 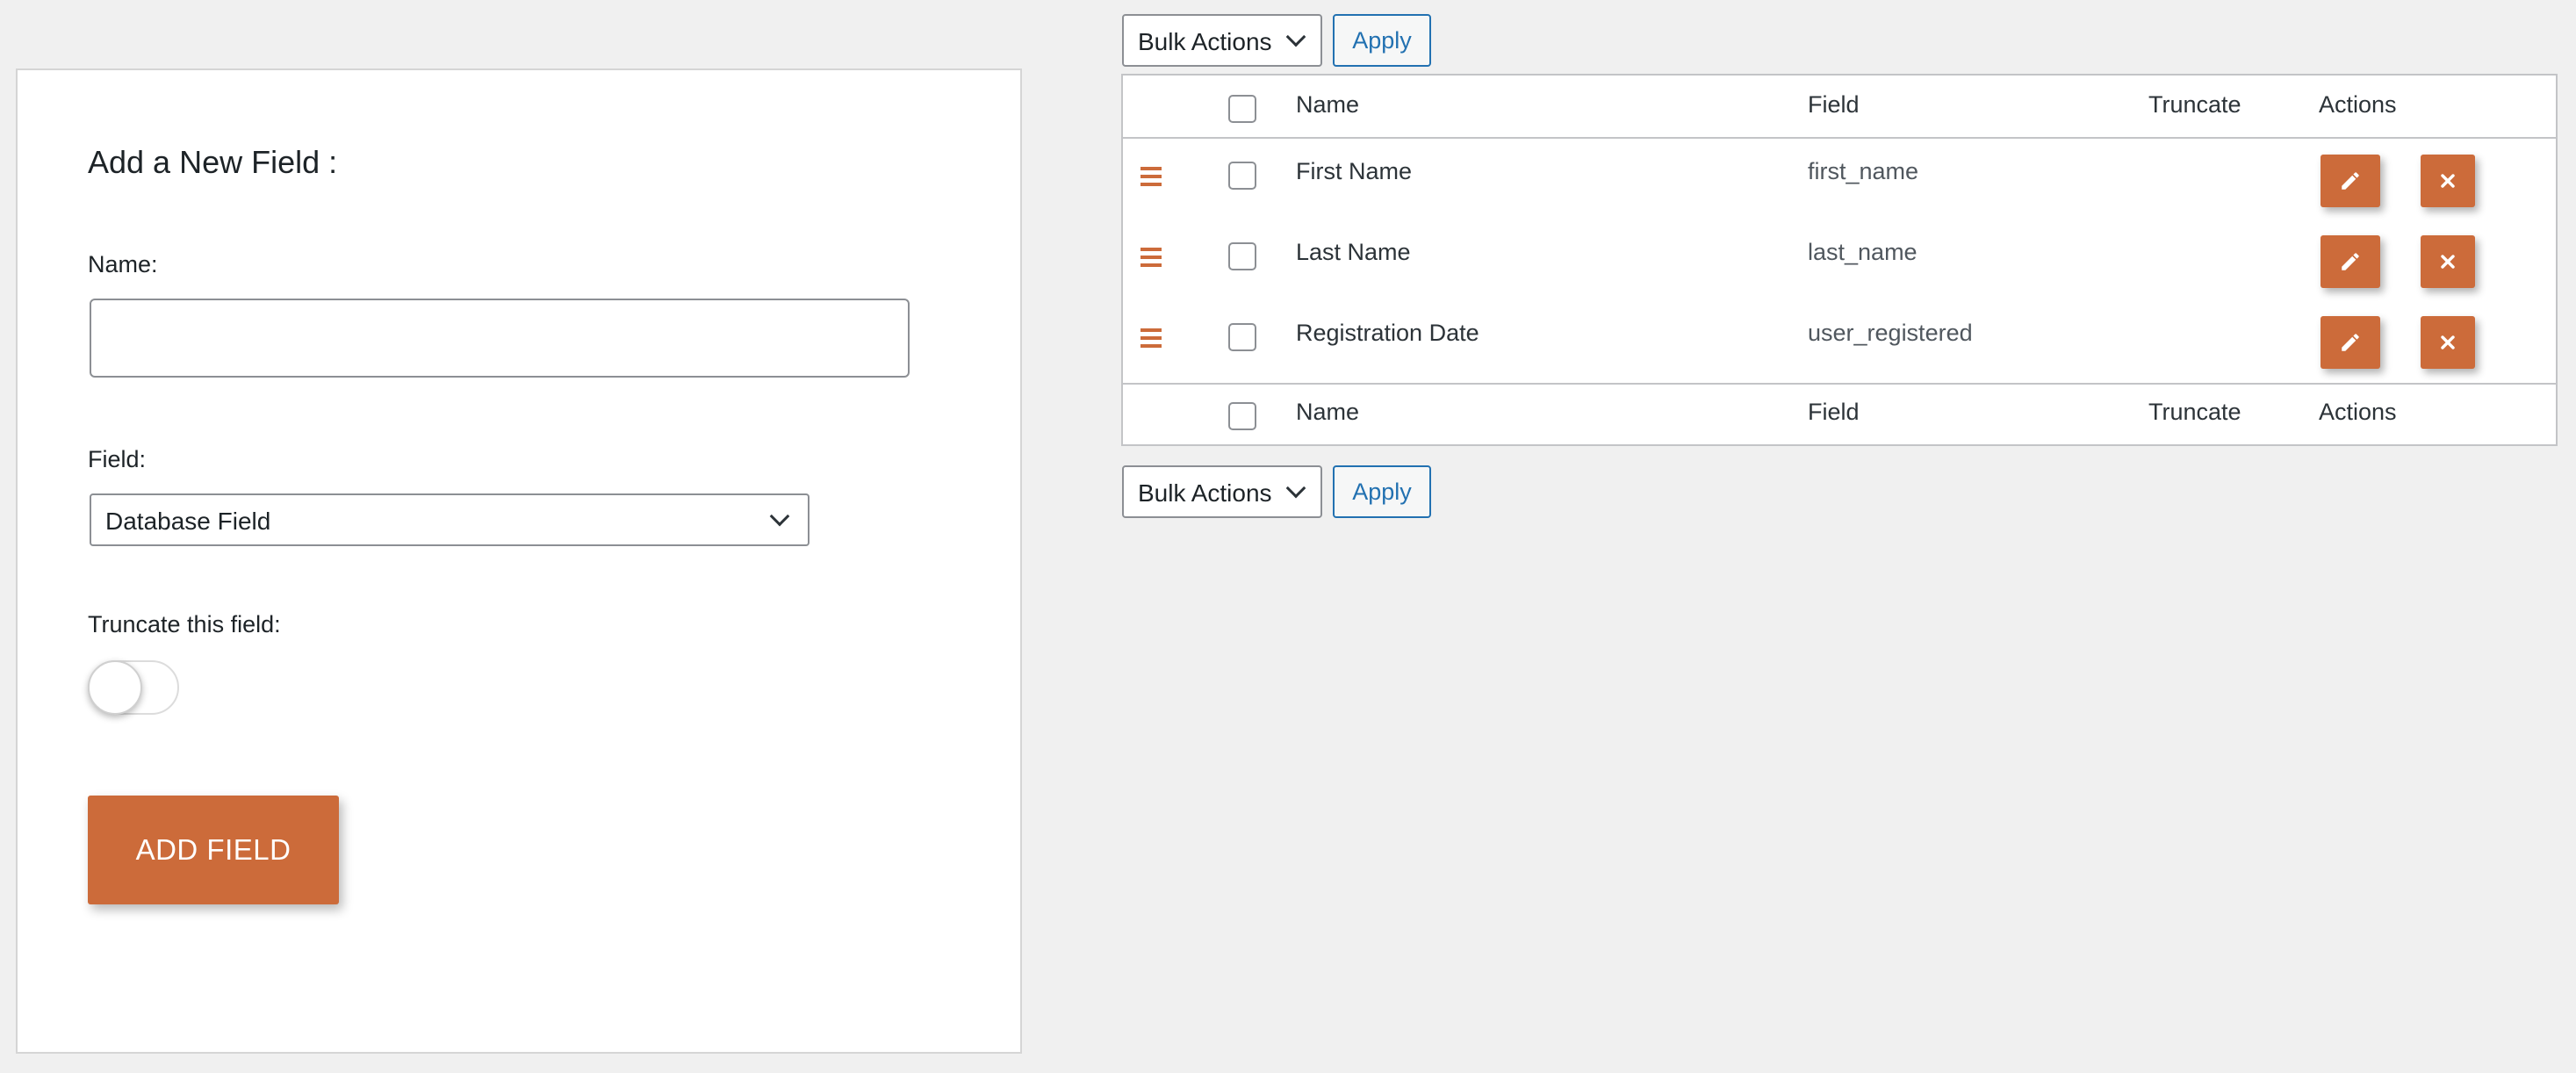 I want to click on apply-button-top: Apply, so click(x=1382, y=40).